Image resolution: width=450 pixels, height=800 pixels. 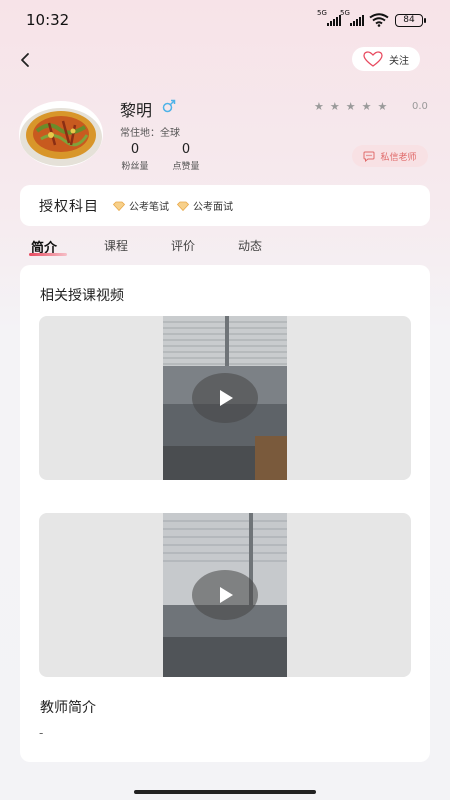 I want to click on likes-stat: 0 点赞量, so click(x=186, y=157).